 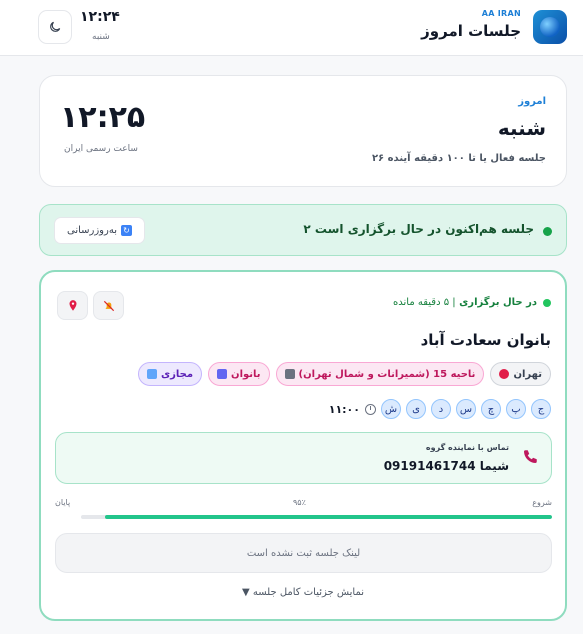 I want to click on clock-subtitle: ساعت رسمی ایران, so click(x=101, y=149).